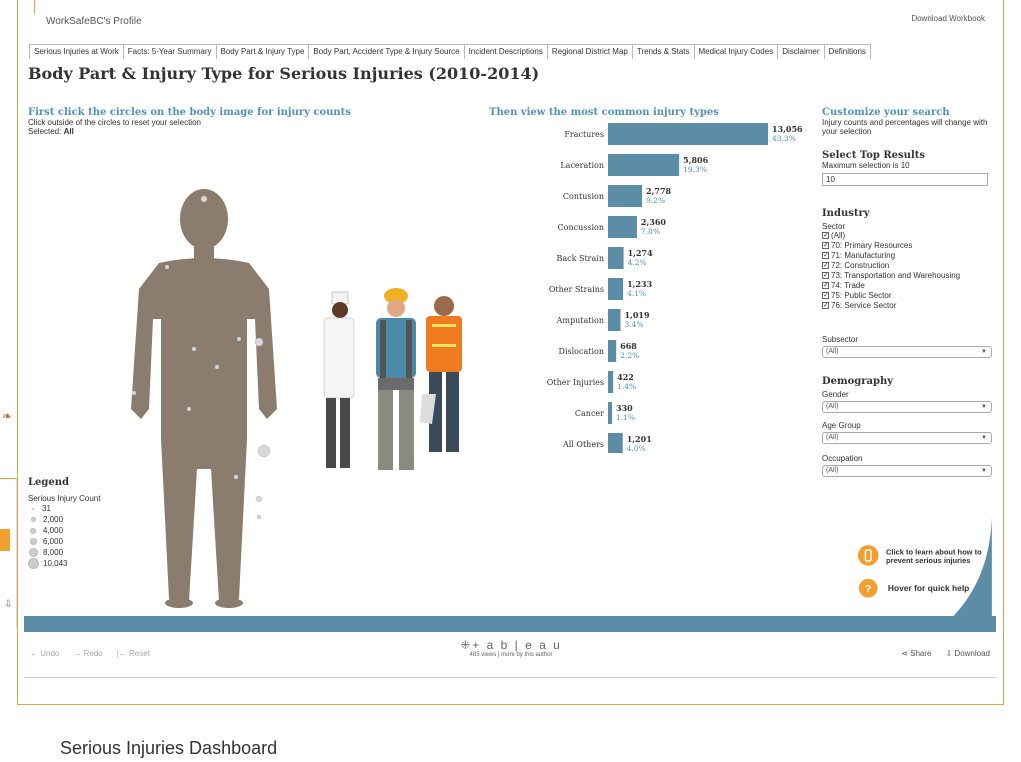 The image size is (1021, 762). I want to click on share-button: ⋖ Share, so click(916, 653).